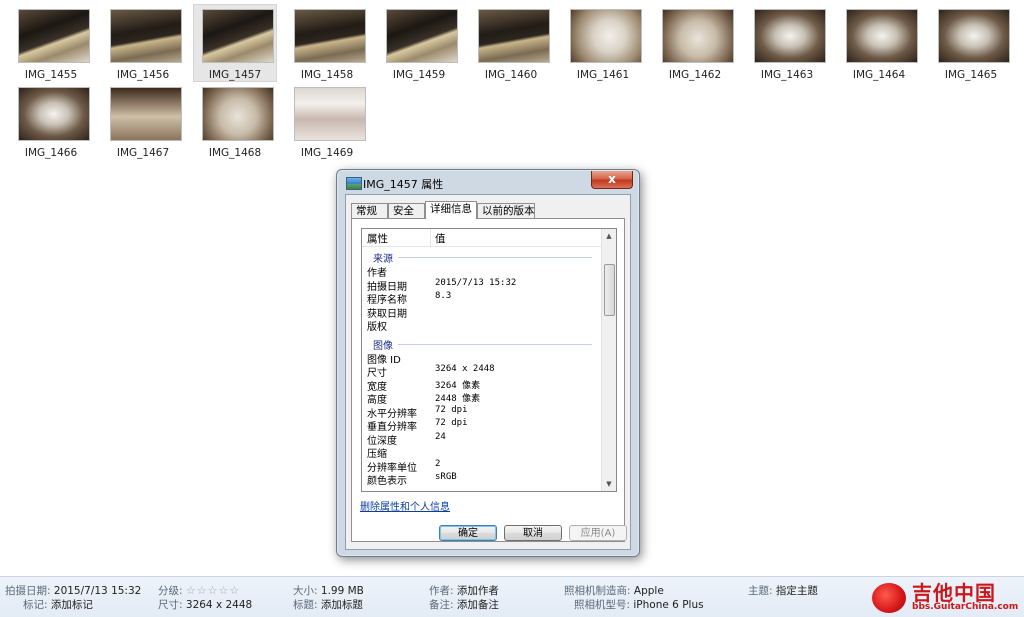 The width and height of the screenshot is (1024, 617). I want to click on file-thumbnail: IMG_1468, so click(235, 121).